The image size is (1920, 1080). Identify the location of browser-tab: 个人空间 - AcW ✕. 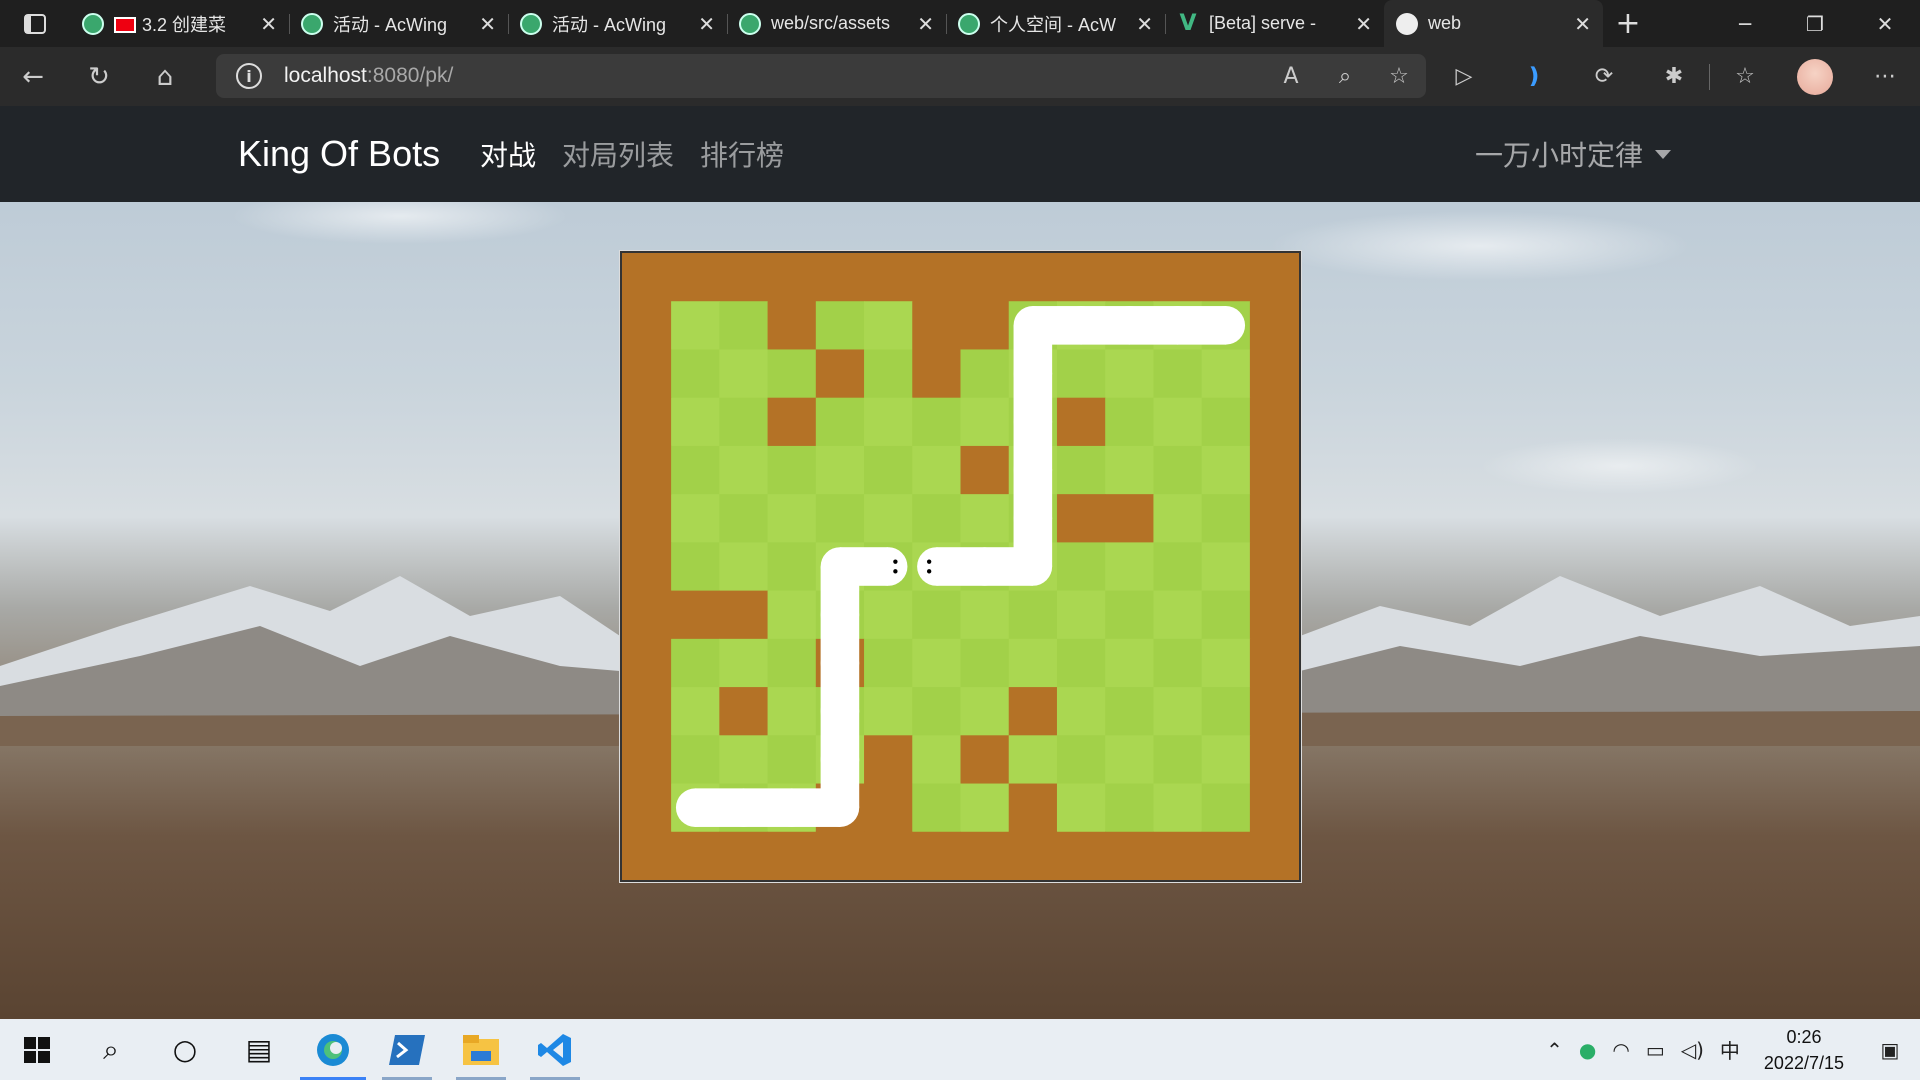
(1055, 23).